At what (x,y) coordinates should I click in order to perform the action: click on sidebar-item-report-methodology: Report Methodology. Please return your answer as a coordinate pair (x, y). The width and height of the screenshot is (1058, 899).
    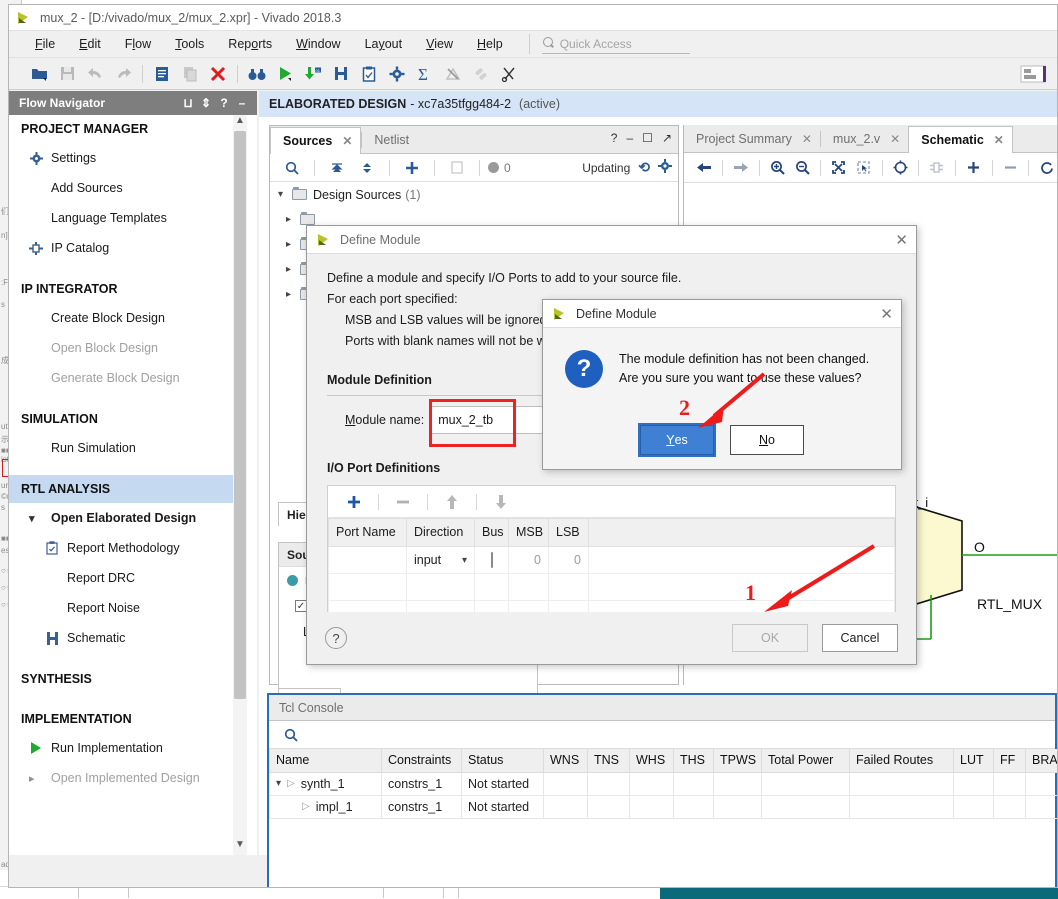
    Looking at the image, I should click on (125, 548).